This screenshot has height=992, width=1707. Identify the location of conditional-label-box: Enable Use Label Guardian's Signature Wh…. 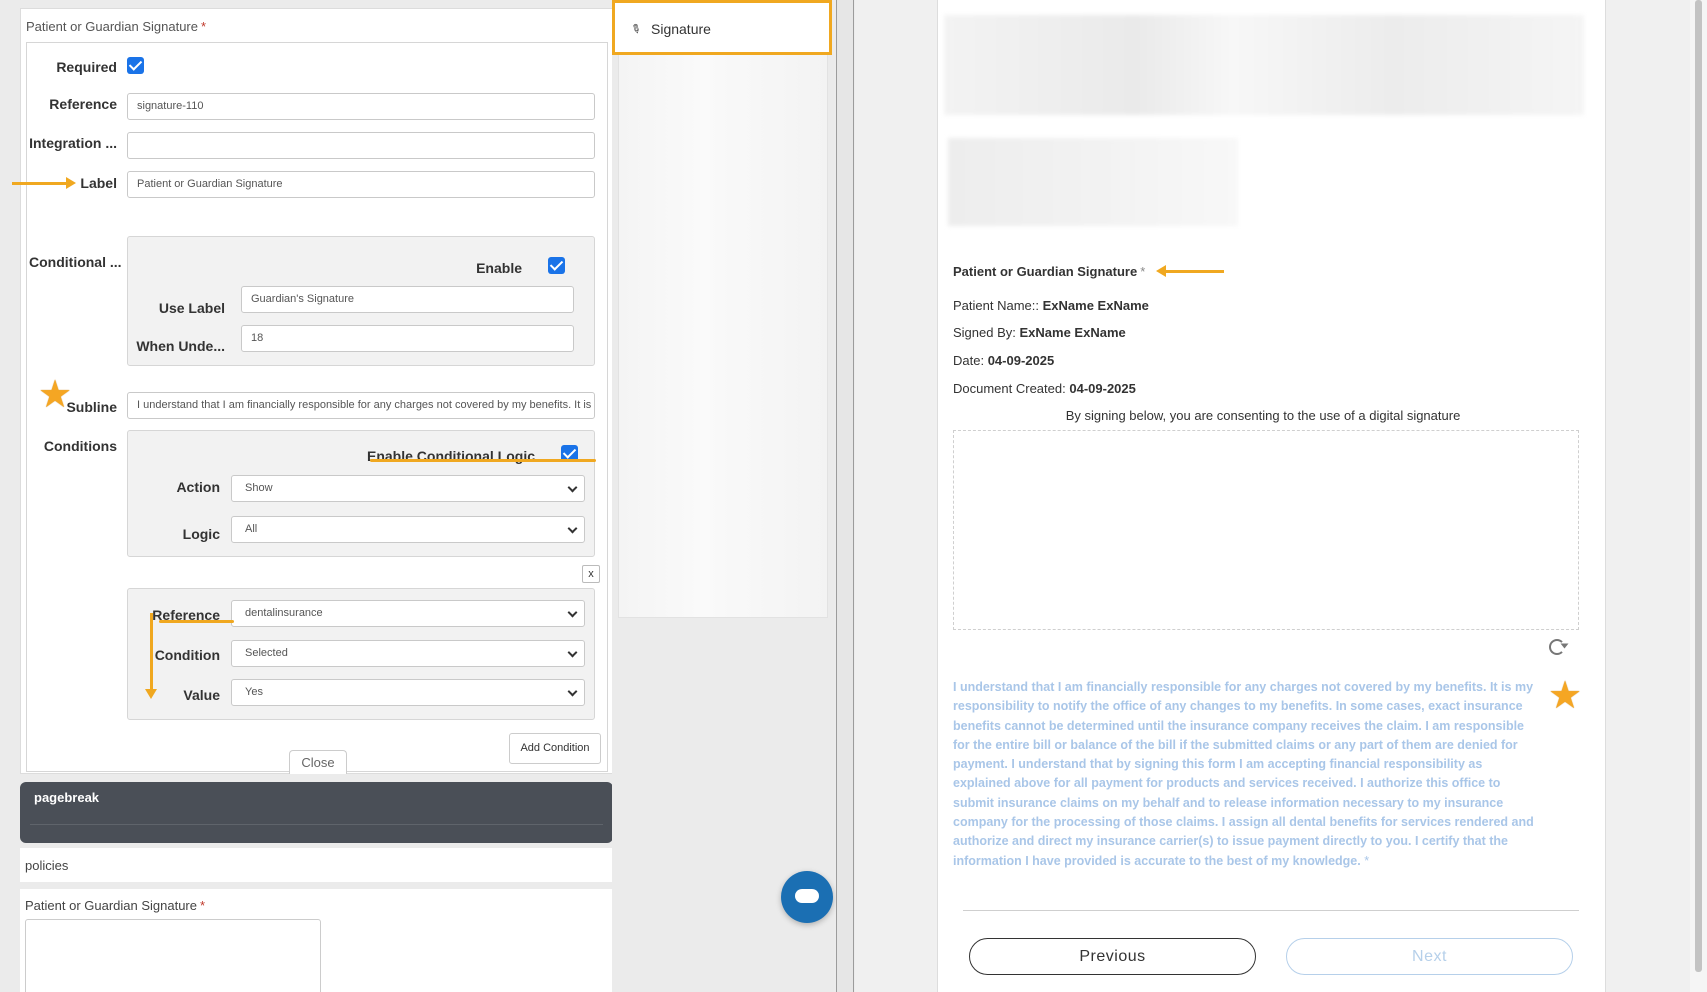
(361, 301).